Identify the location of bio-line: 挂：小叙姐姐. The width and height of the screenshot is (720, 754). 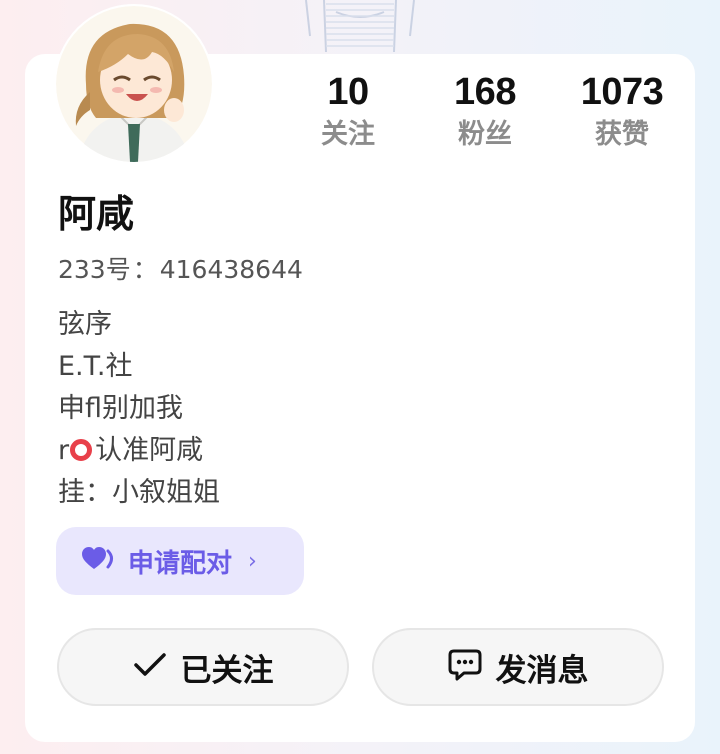
(139, 492).